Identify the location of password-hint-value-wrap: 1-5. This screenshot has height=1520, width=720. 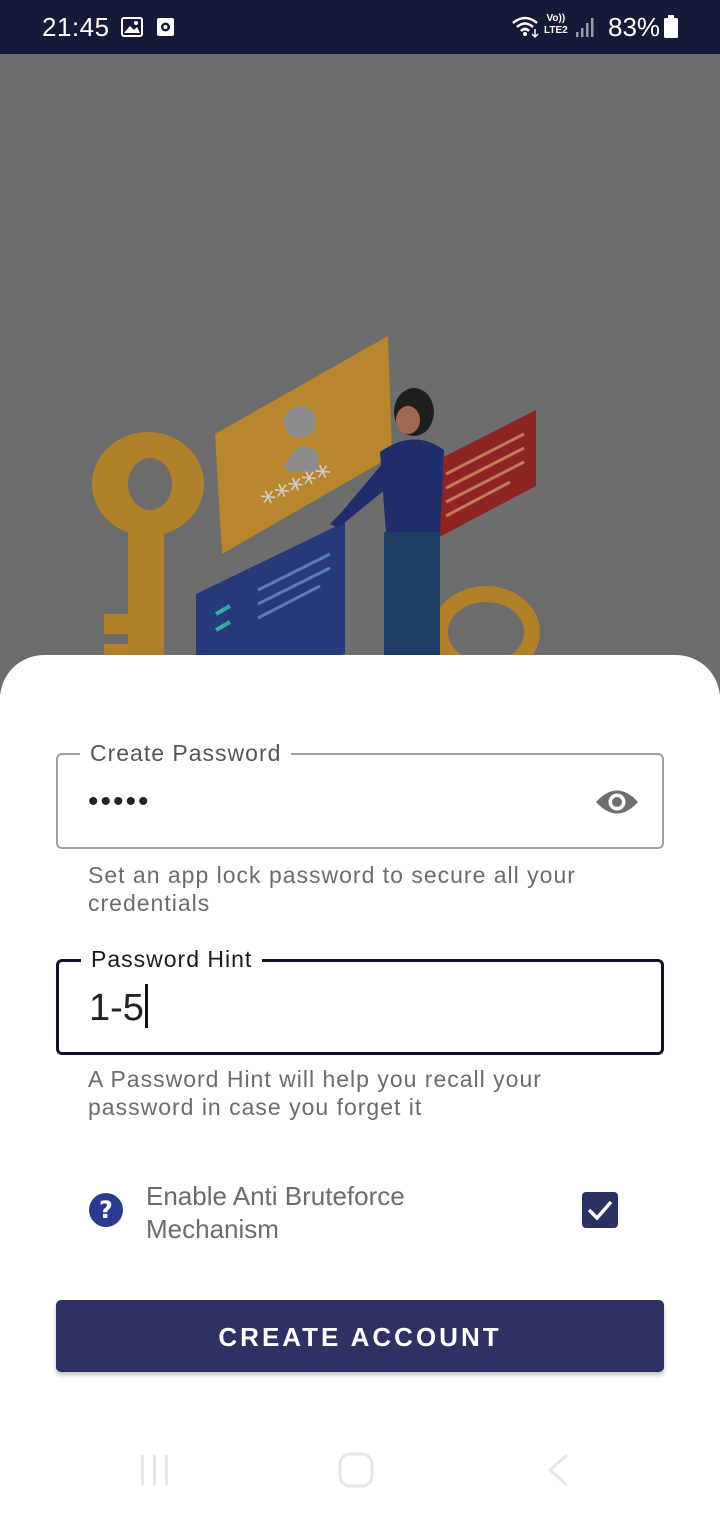
(118, 1007).